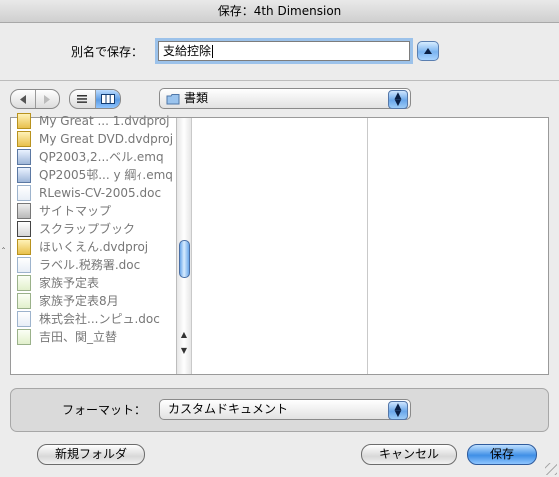 This screenshot has width=559, height=477. Describe the element at coordinates (104, 121) in the screenshot. I see `file-name: My Great ... 1.dvdproj` at that location.